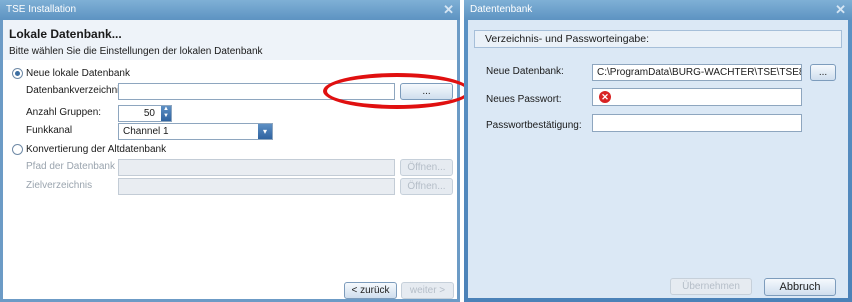 The width and height of the screenshot is (852, 302). What do you see at coordinates (17, 73) in the screenshot?
I see `radio-new-db` at bounding box center [17, 73].